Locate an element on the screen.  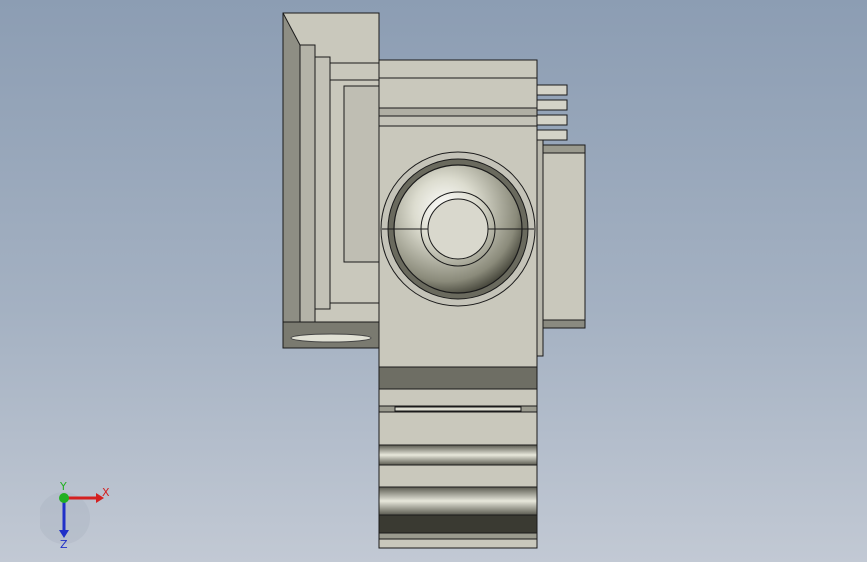
y-axis-dot is located at coordinates (64, 498).